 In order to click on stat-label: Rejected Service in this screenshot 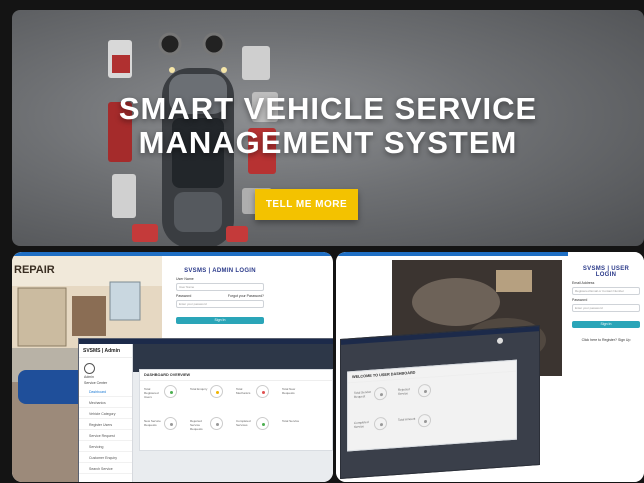, I will do `click(404, 391)`.